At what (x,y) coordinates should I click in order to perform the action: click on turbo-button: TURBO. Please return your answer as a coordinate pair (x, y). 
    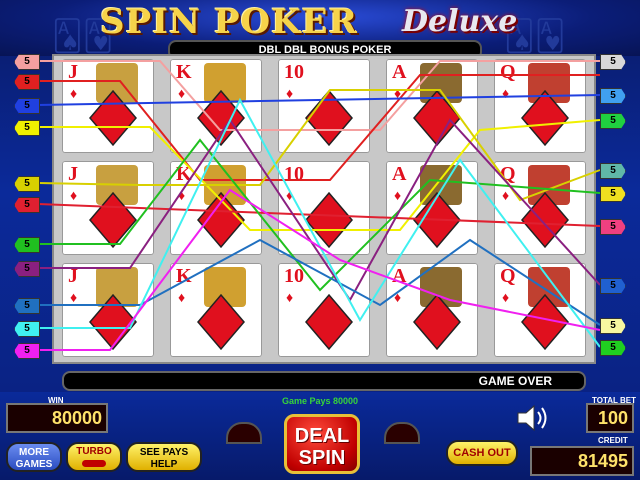
    Looking at the image, I should click on (94, 457).